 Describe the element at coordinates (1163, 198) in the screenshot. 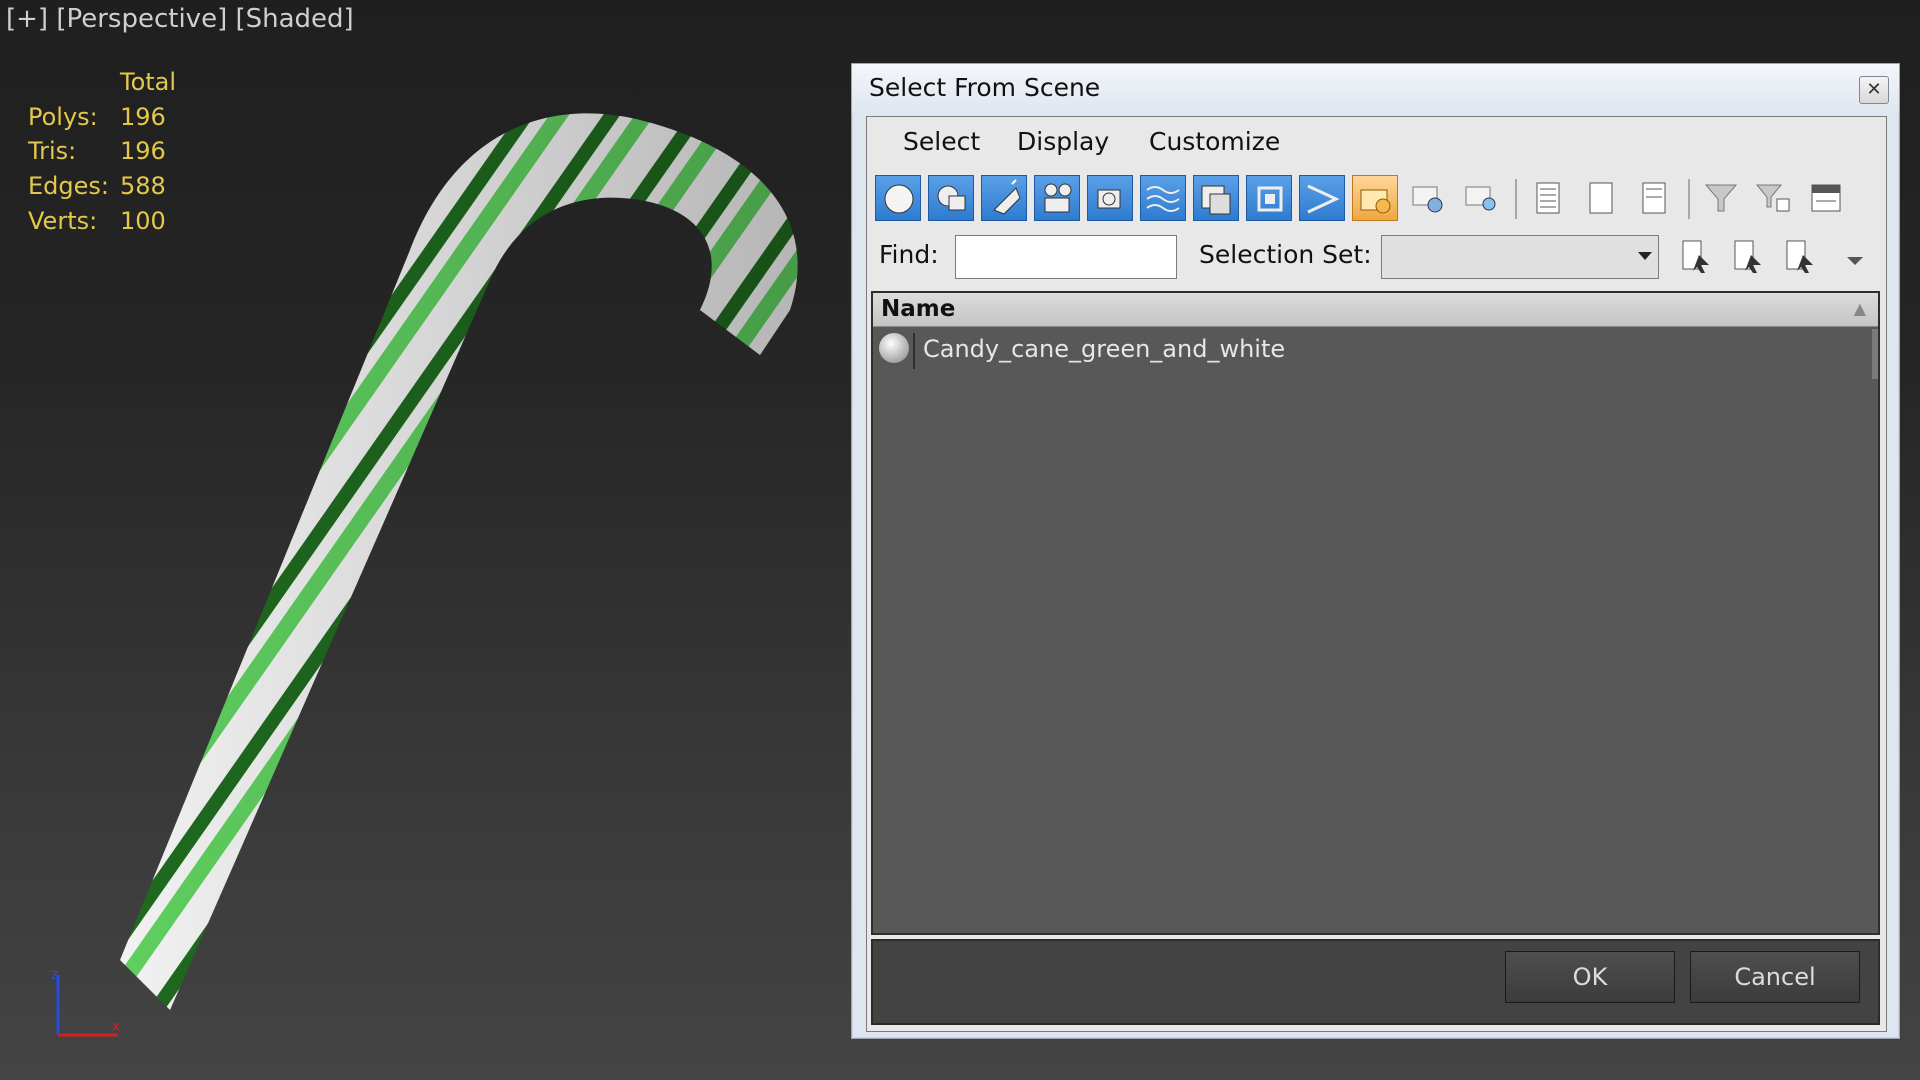

I see `spacewarps-filter-icon` at that location.